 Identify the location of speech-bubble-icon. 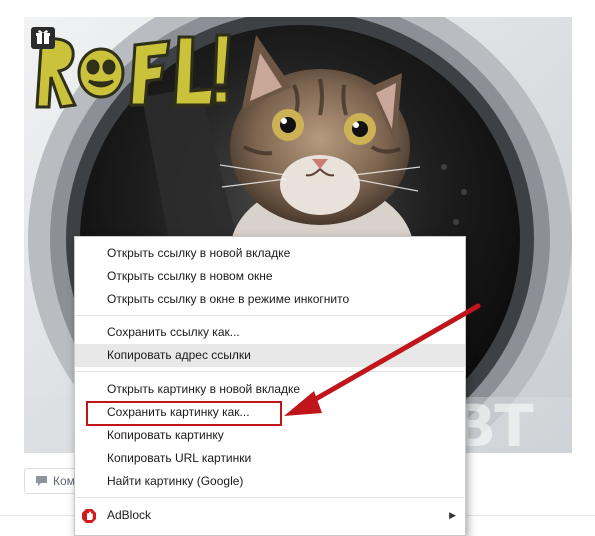
(41, 481).